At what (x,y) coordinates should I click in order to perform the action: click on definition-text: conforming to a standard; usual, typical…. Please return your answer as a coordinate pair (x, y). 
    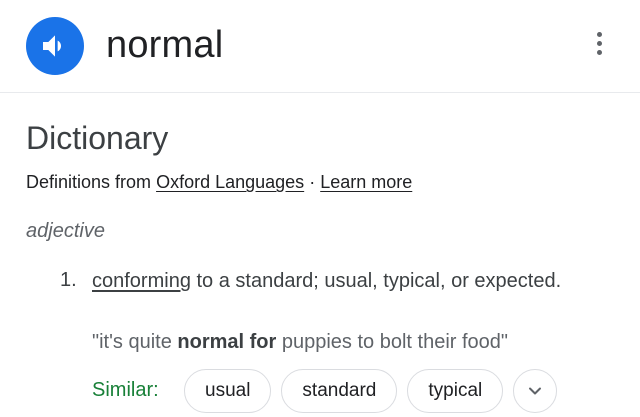
    Looking at the image, I should click on (352, 281).